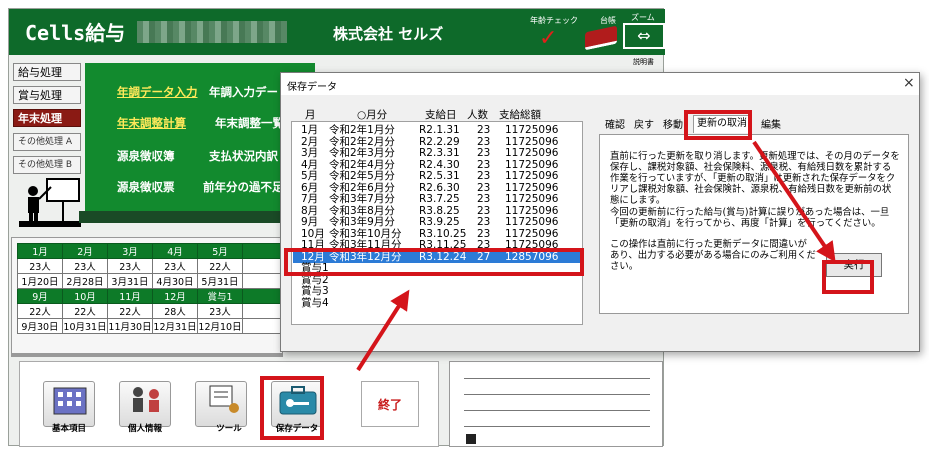 This screenshot has width=929, height=458. I want to click on arrow-to-row, so click(383, 330).